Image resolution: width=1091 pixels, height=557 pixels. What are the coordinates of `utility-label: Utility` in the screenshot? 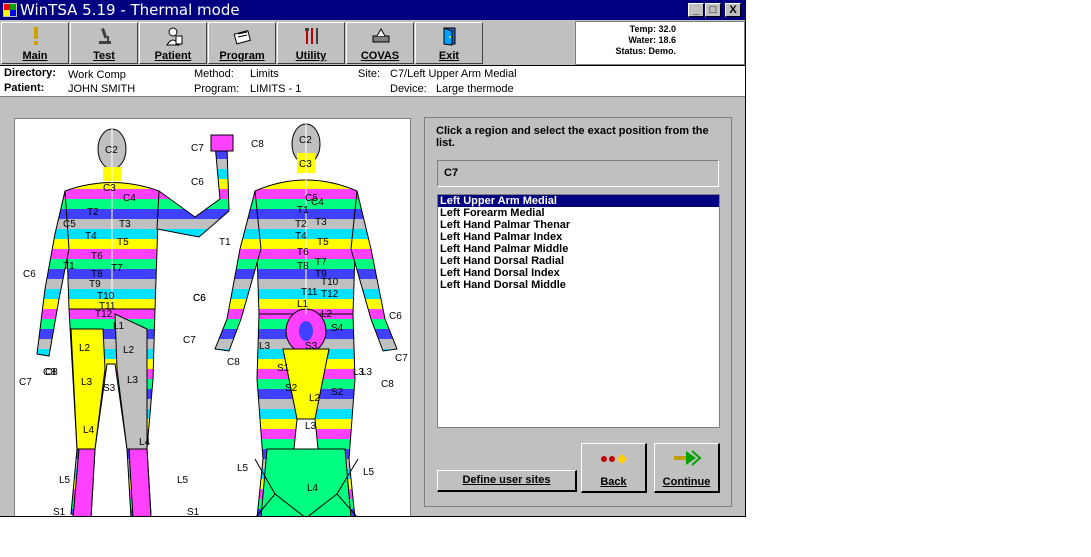 It's located at (311, 56).